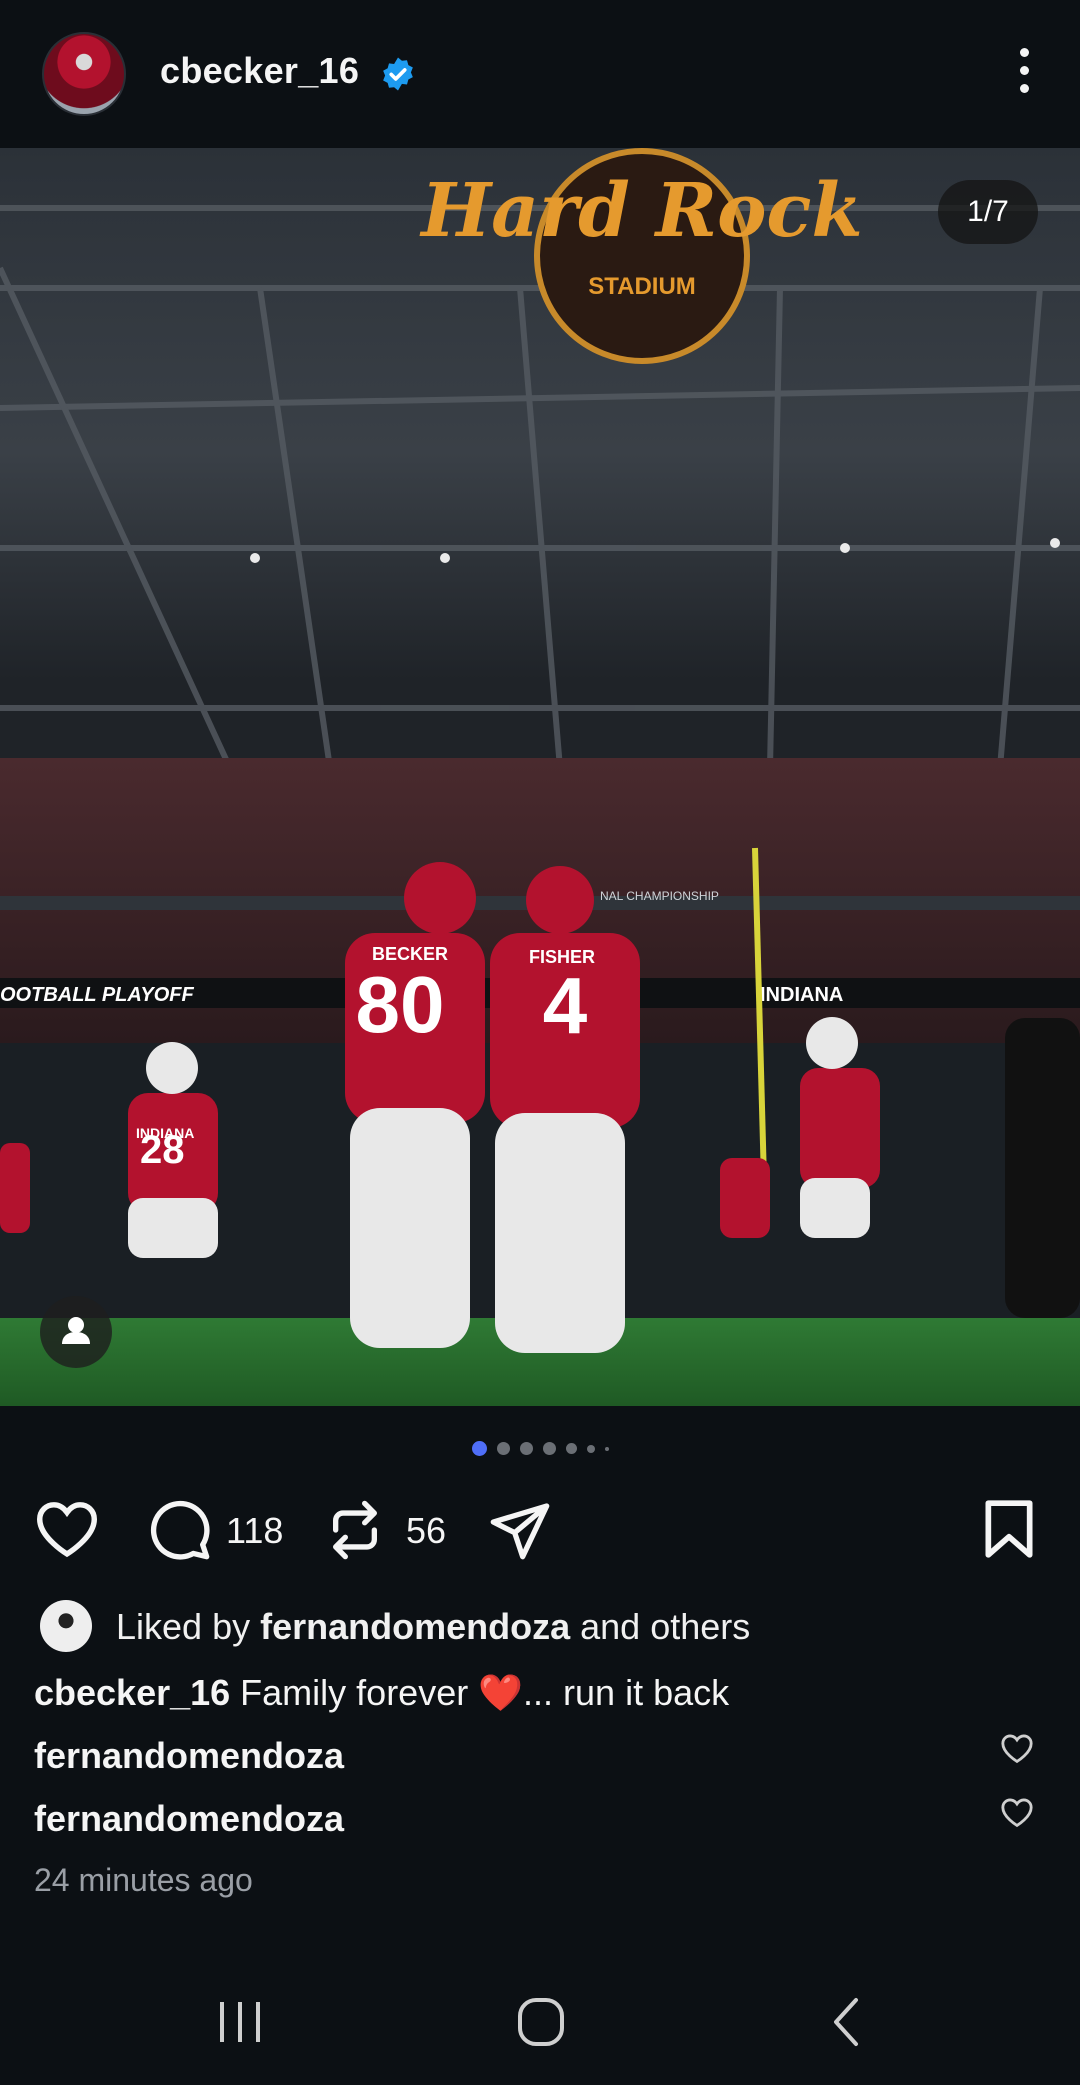 The width and height of the screenshot is (1080, 2085). Describe the element at coordinates (180, 1530) in the screenshot. I see `comment-icon` at that location.